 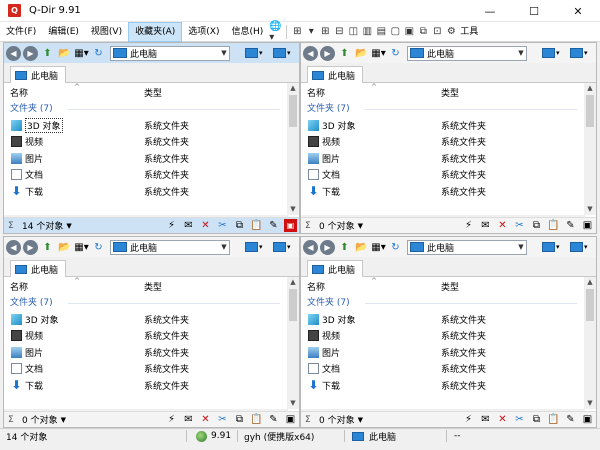 I want to click on layout-2pane-icon: ◫, so click(x=353, y=32).